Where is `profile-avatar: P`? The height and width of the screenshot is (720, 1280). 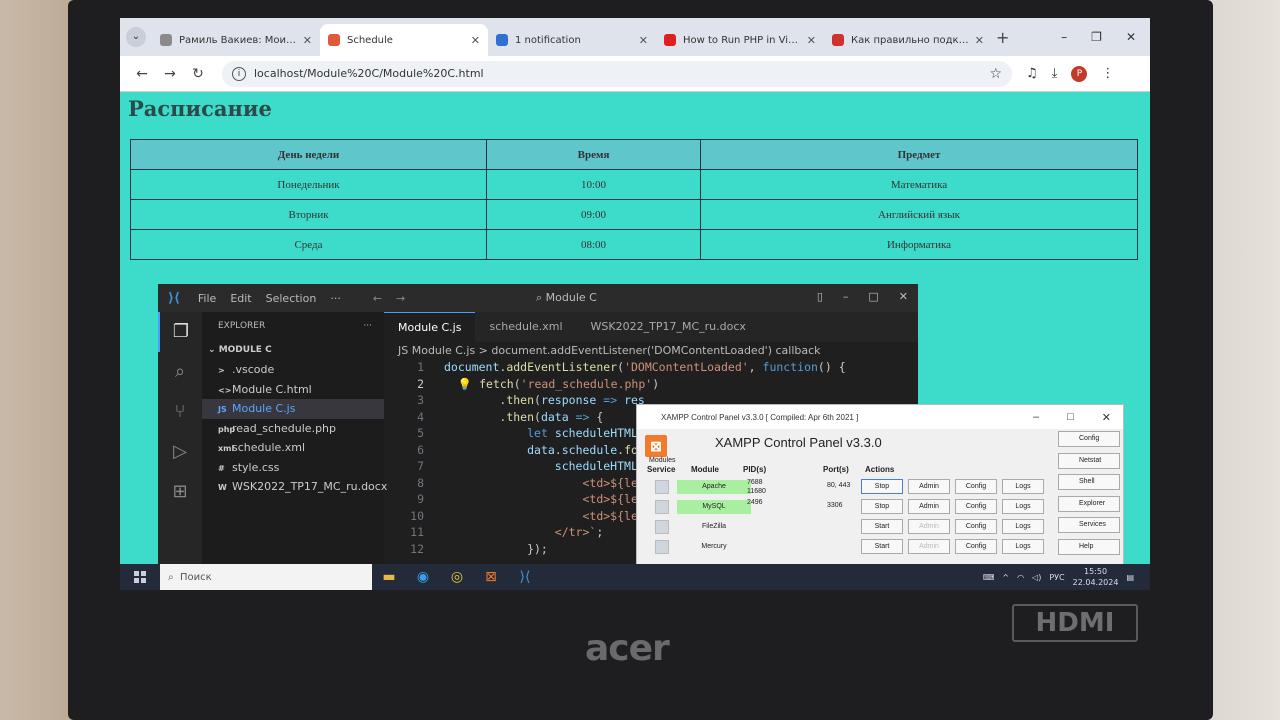 profile-avatar: P is located at coordinates (1079, 73).